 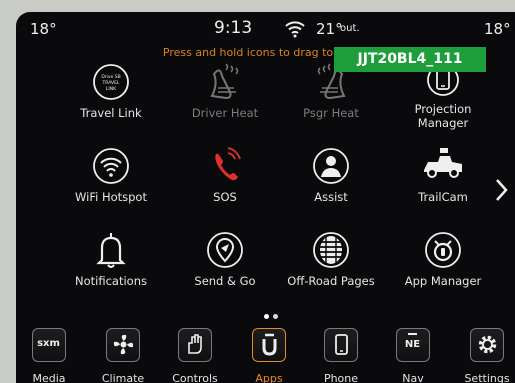 What do you see at coordinates (111, 250) in the screenshot?
I see `bell-icon` at bounding box center [111, 250].